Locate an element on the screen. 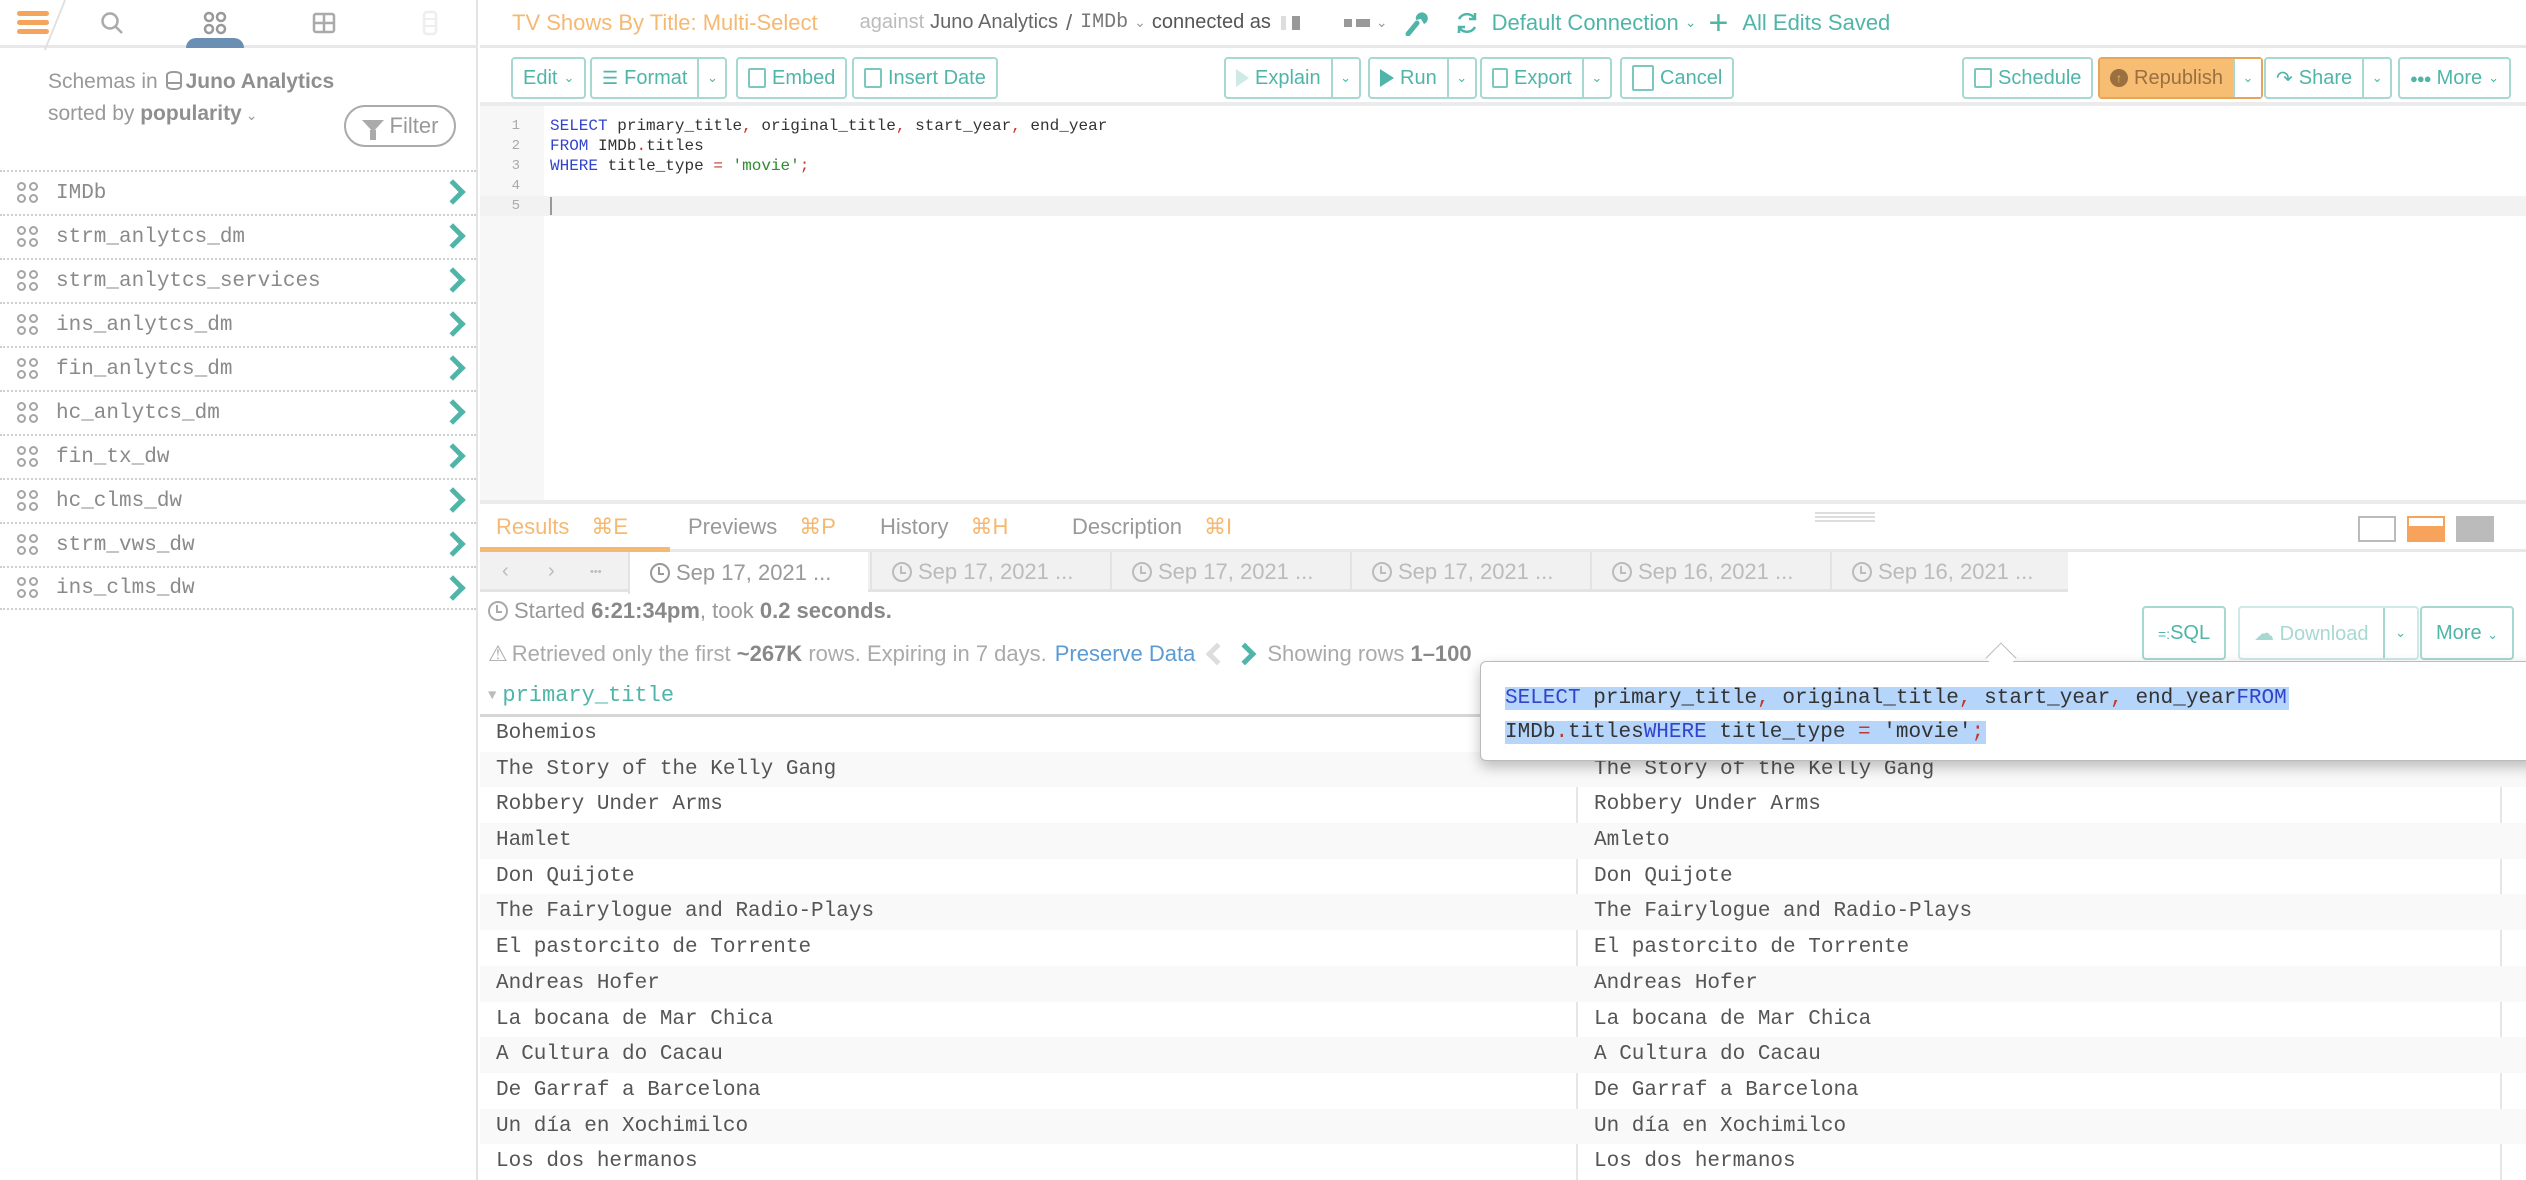  code-line-active: 5 is located at coordinates (1503, 206).